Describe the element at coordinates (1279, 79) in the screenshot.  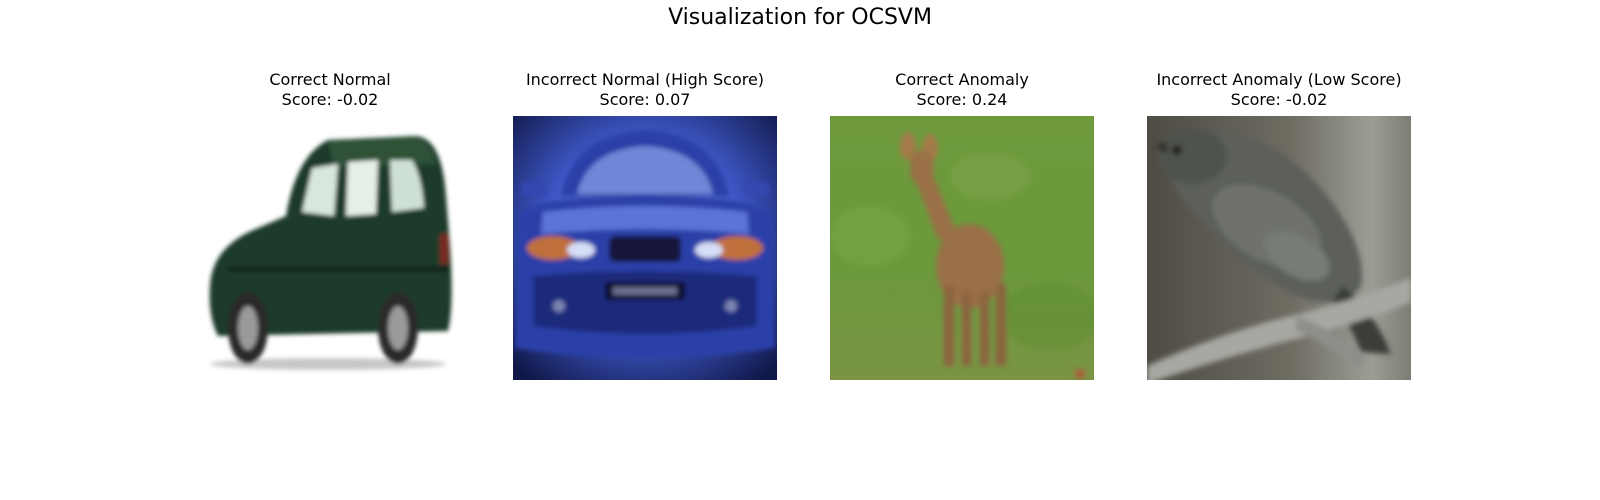
I see `panel-label: Incorrect Anomaly (Low Score)` at that location.